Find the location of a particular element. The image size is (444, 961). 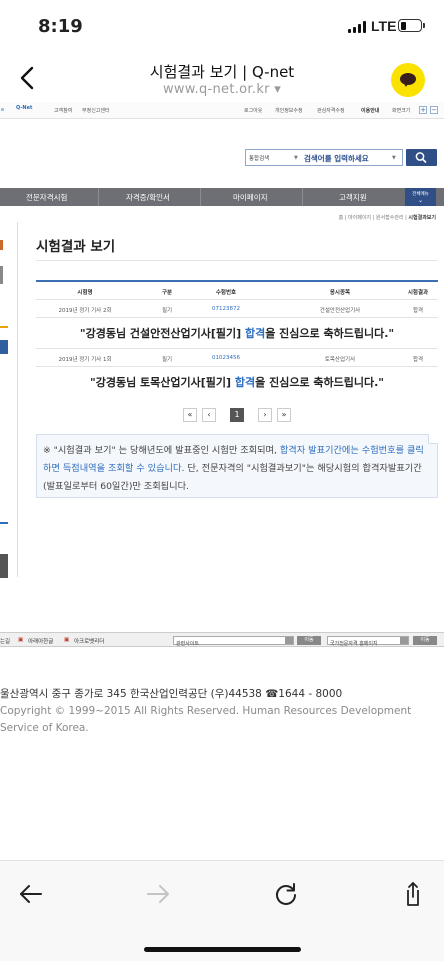

zoom-in-button: + is located at coordinates (423, 110).